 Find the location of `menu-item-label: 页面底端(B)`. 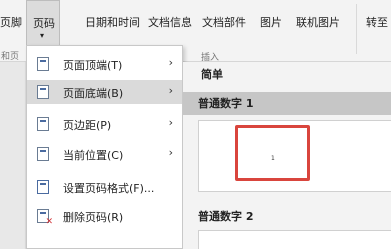

menu-item-label: 页面底端(B) is located at coordinates (93, 93).